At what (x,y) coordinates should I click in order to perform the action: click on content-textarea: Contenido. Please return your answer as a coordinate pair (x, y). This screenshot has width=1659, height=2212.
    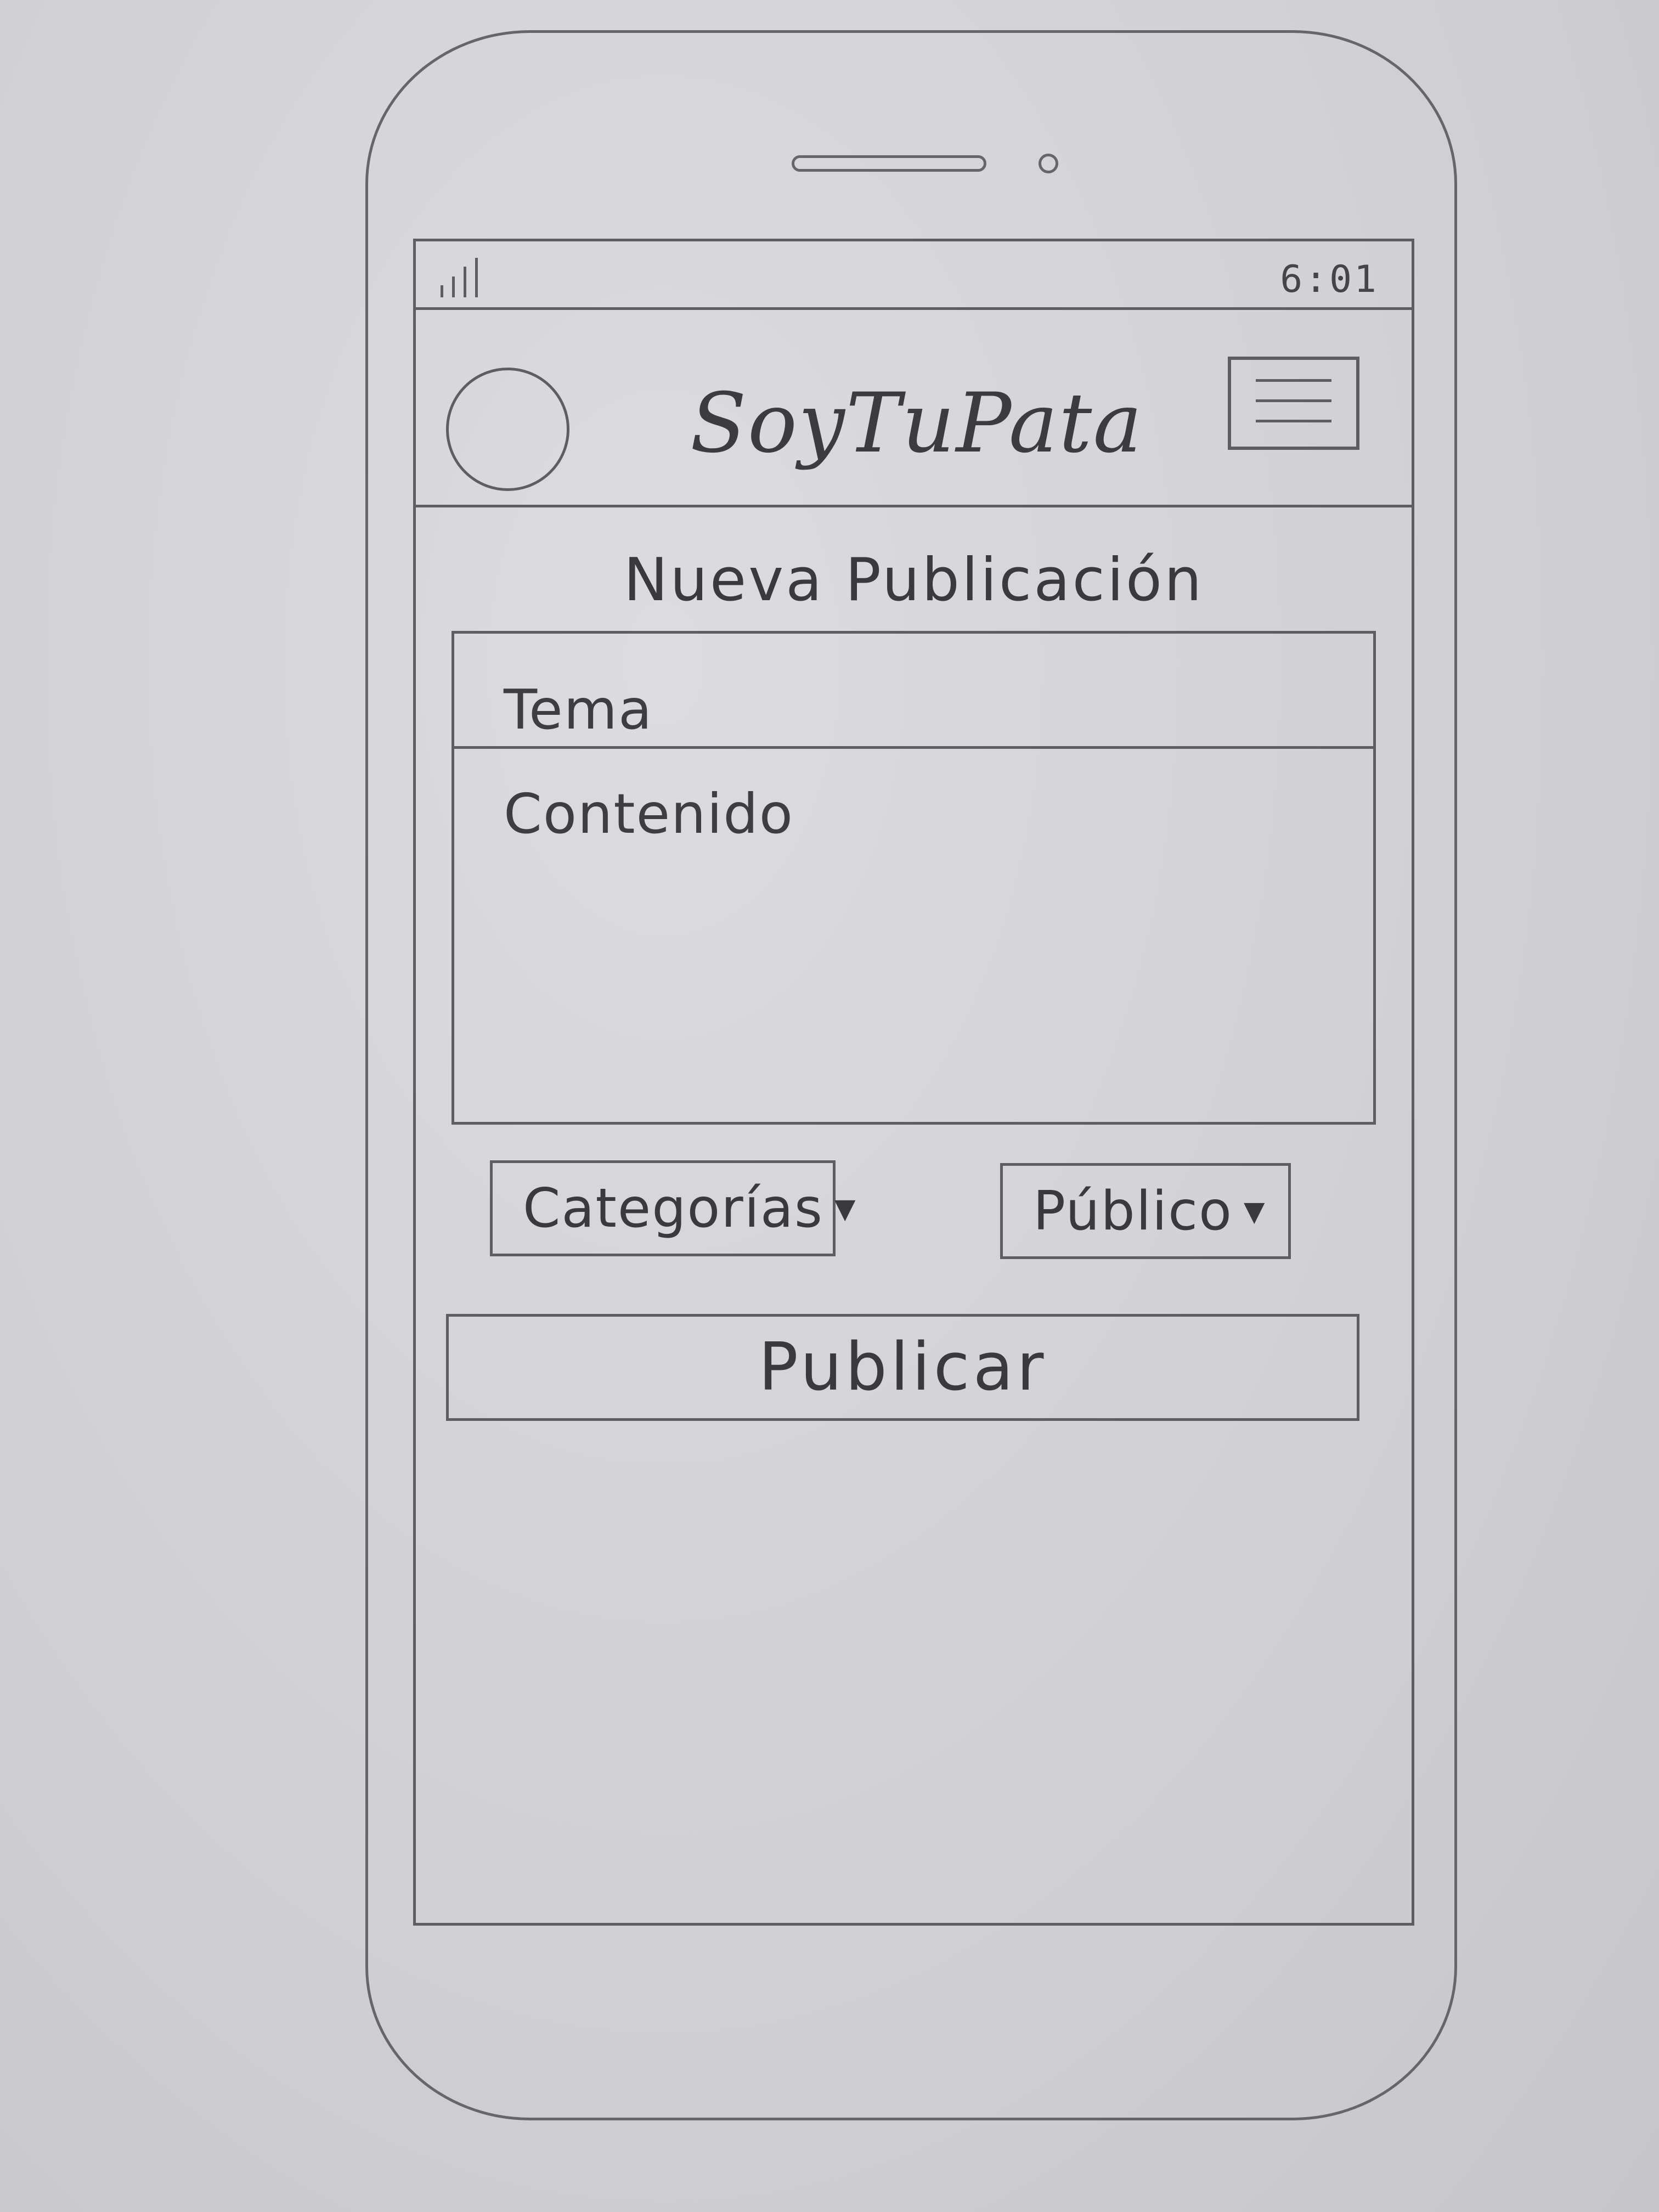
    Looking at the image, I should click on (914, 935).